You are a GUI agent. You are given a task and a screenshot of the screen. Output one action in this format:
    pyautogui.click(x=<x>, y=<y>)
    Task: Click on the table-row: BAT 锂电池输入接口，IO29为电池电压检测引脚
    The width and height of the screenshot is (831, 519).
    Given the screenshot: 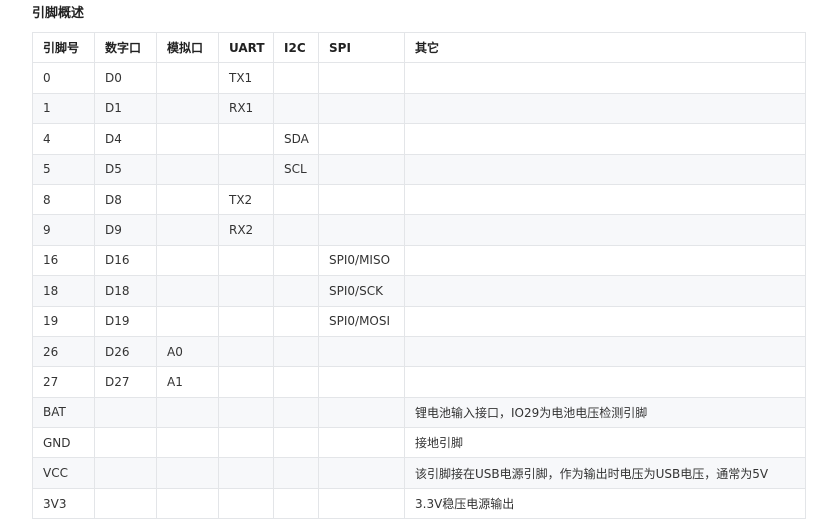 What is the action you would take?
    pyautogui.click(x=419, y=412)
    